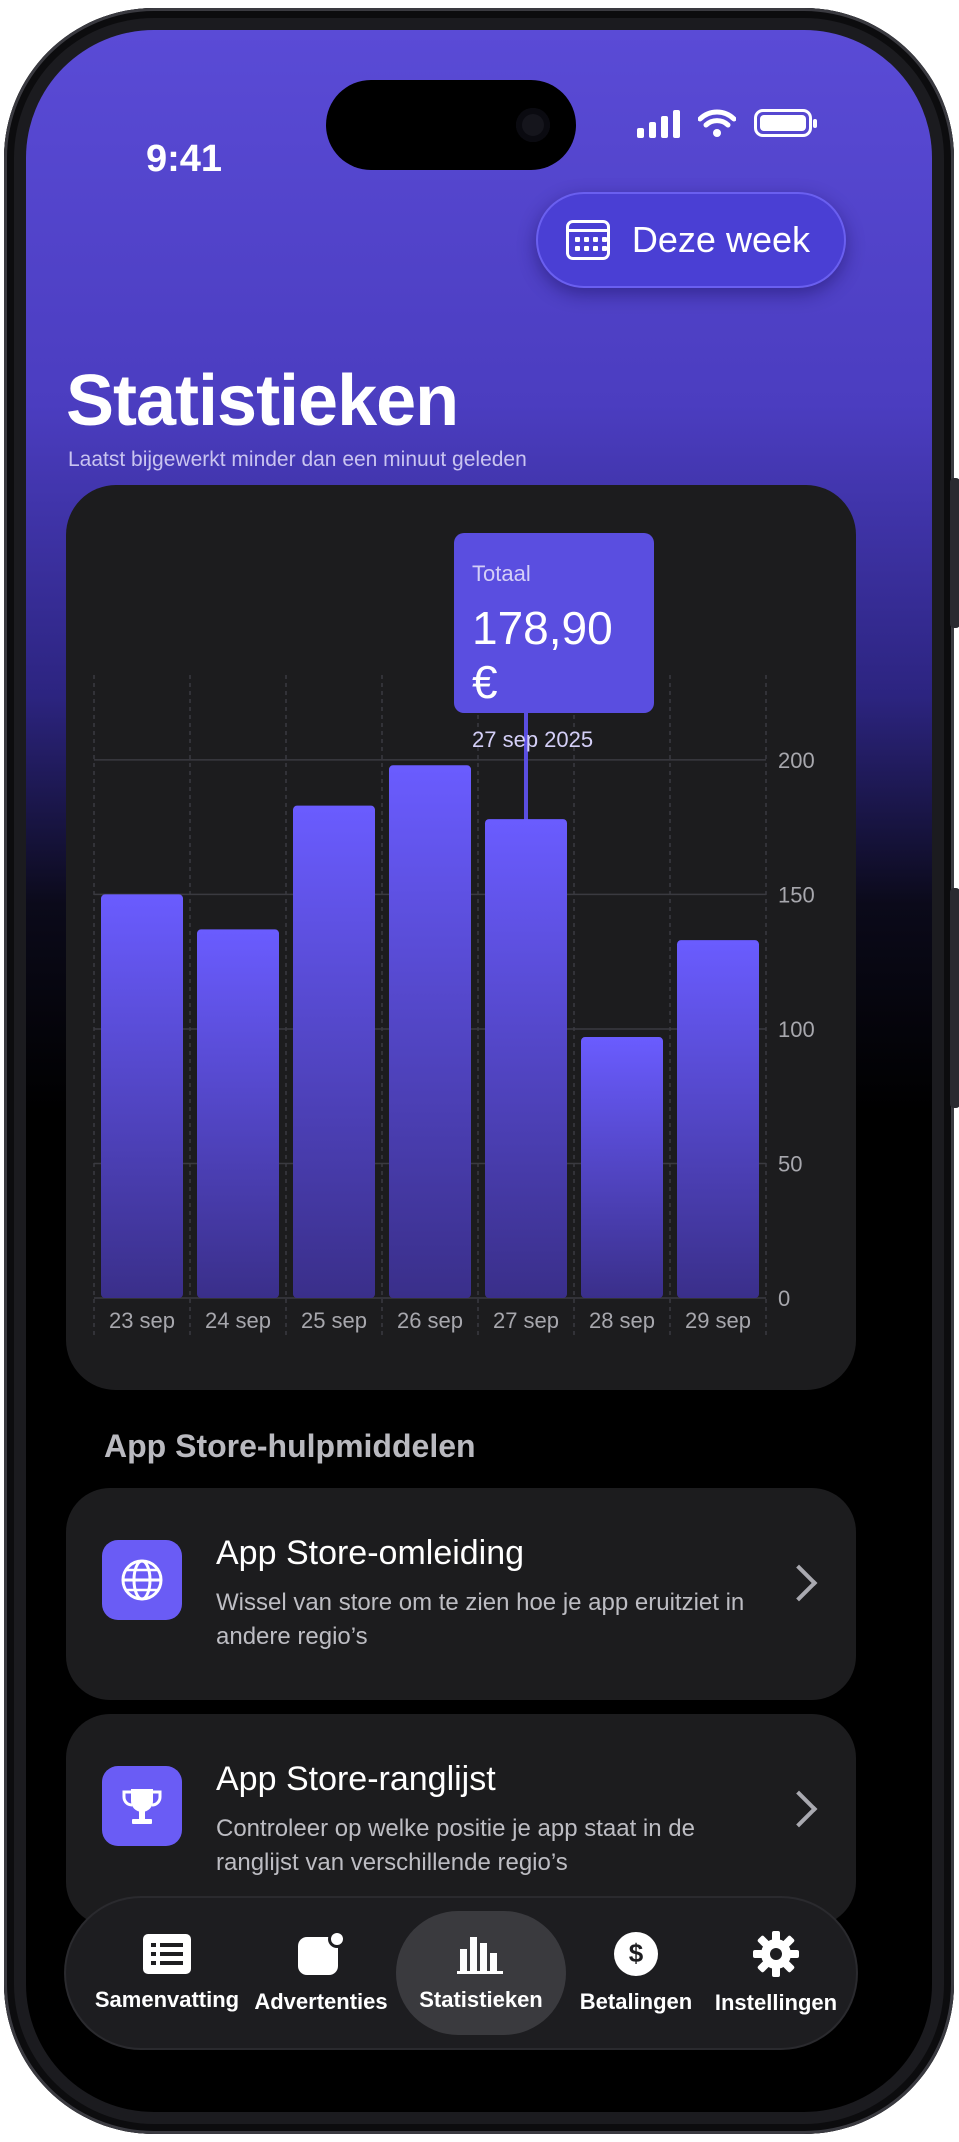 This screenshot has height=2142, width=959. I want to click on y-tick-label: 0, so click(784, 1298).